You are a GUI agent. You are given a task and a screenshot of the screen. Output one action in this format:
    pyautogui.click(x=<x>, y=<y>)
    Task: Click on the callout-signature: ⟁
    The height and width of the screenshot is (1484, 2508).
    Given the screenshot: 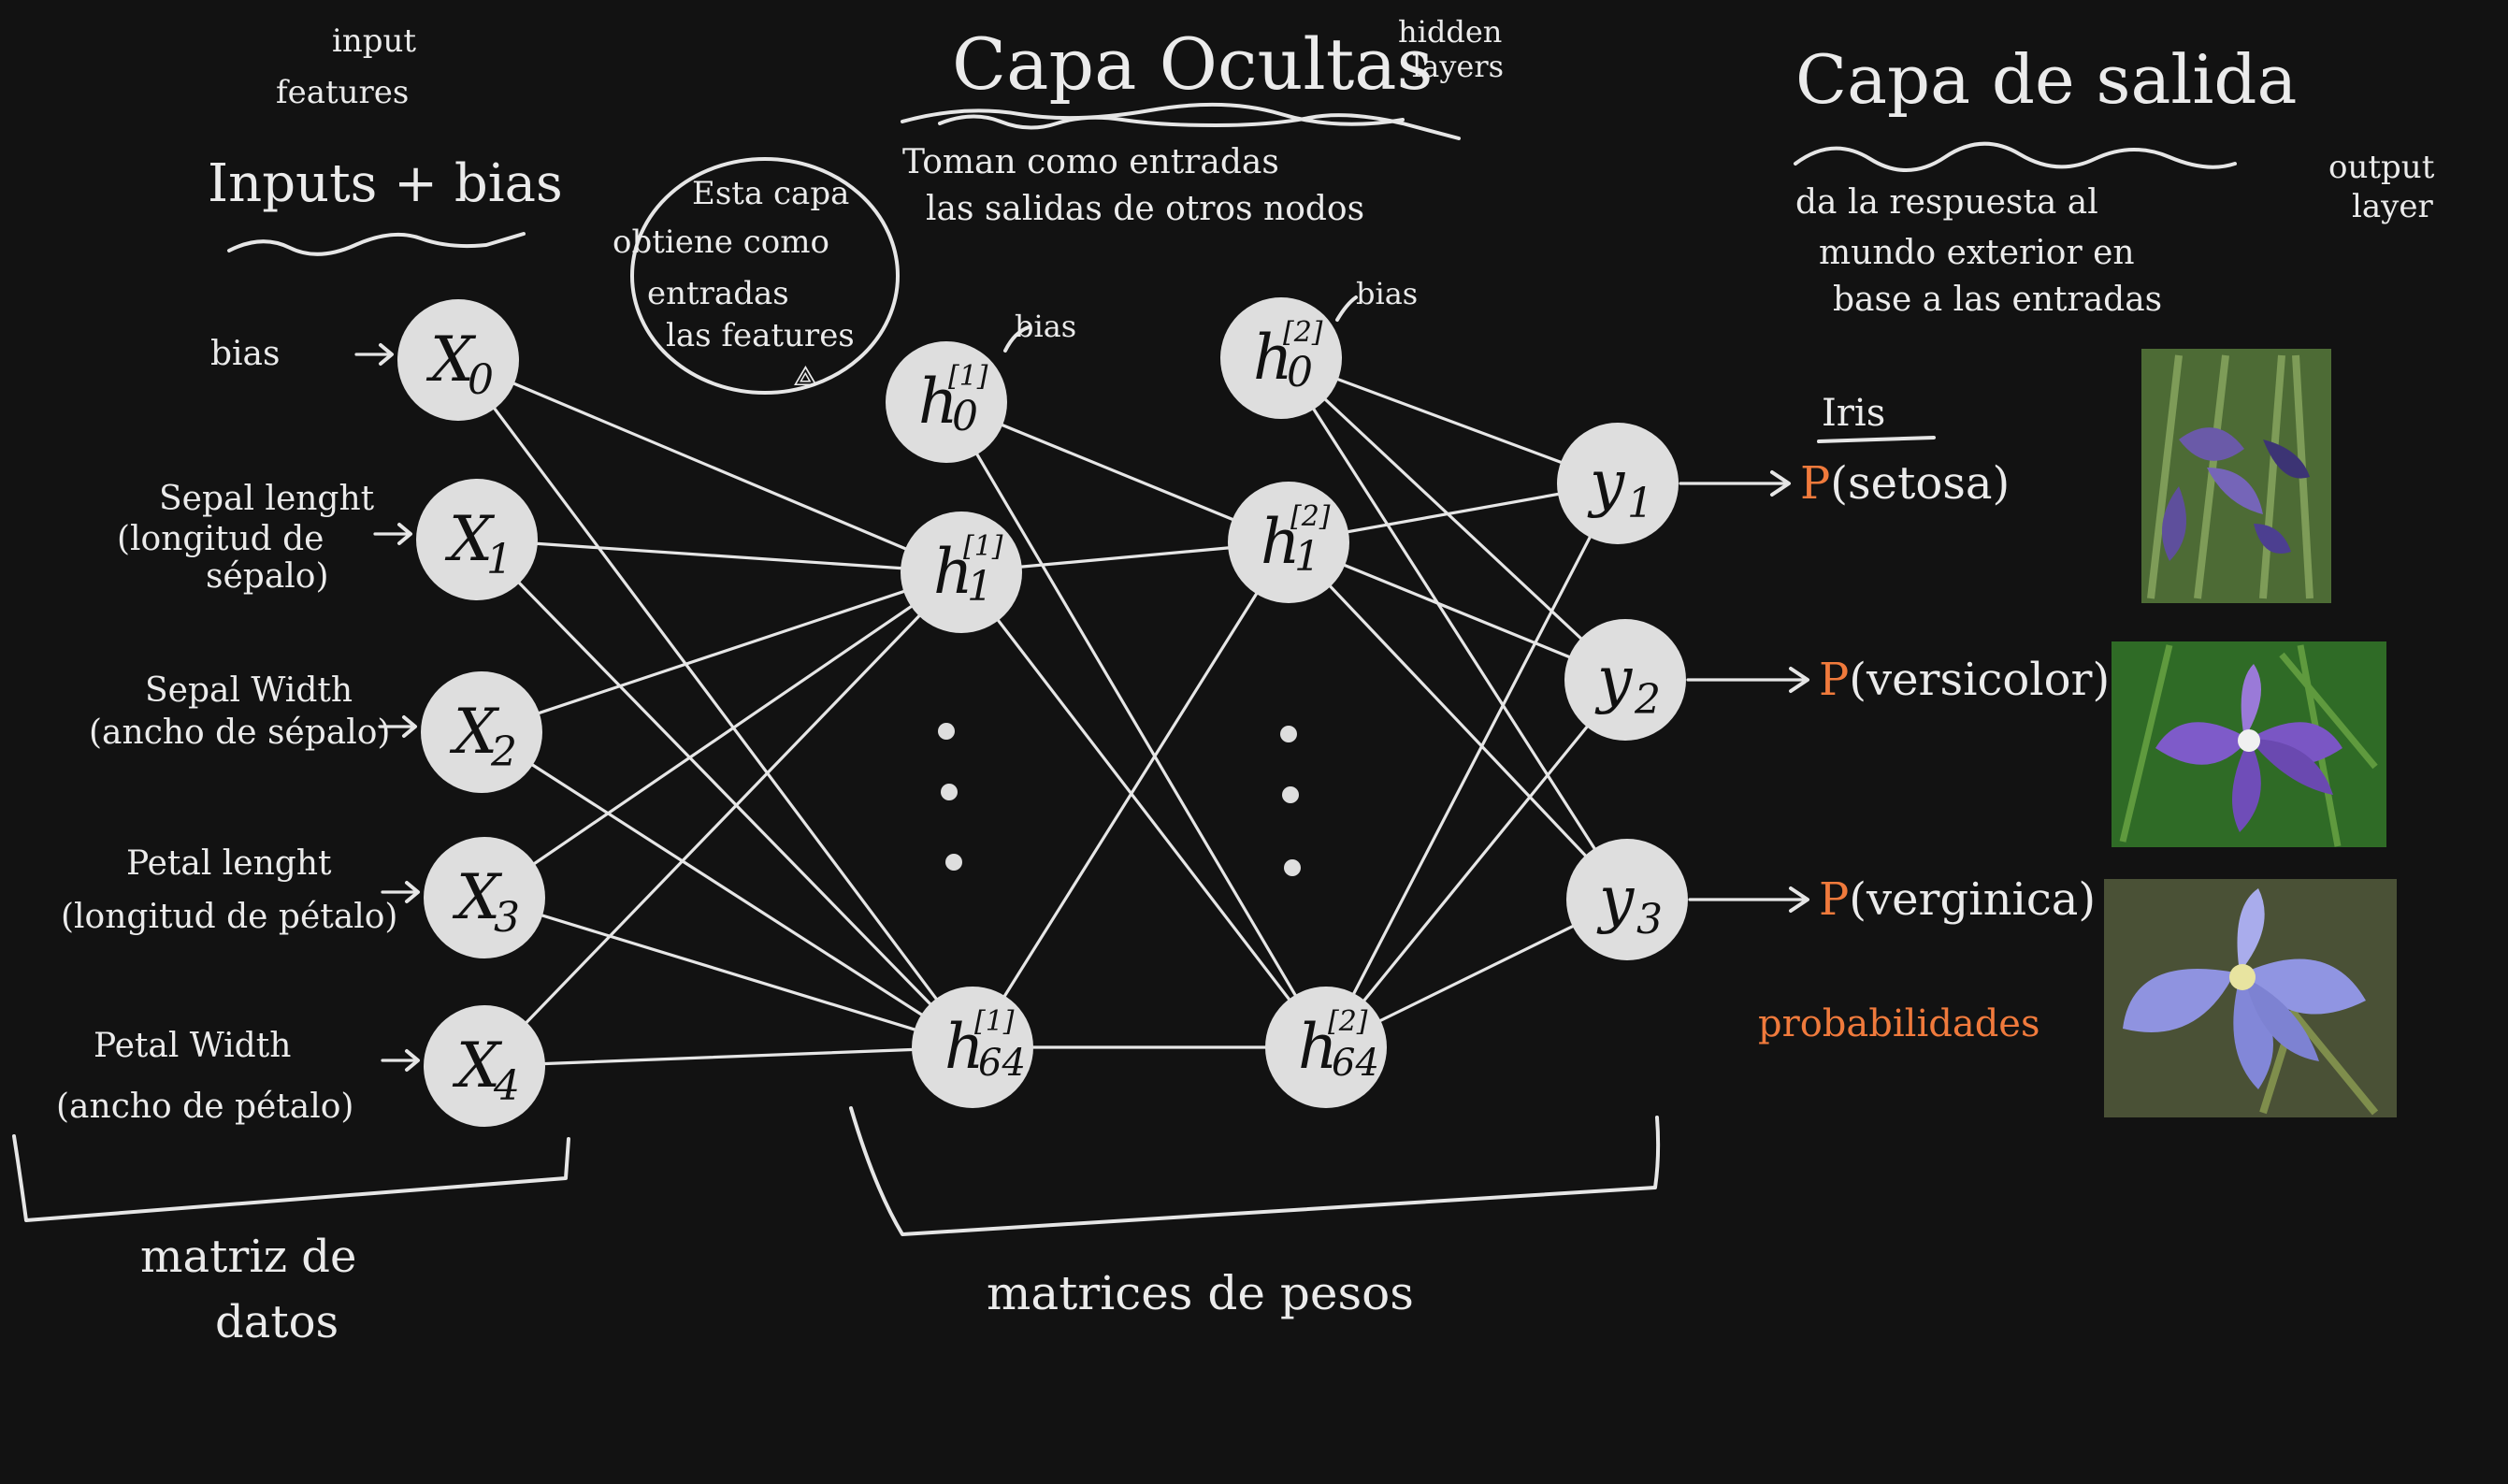 What is the action you would take?
    pyautogui.click(x=805, y=377)
    